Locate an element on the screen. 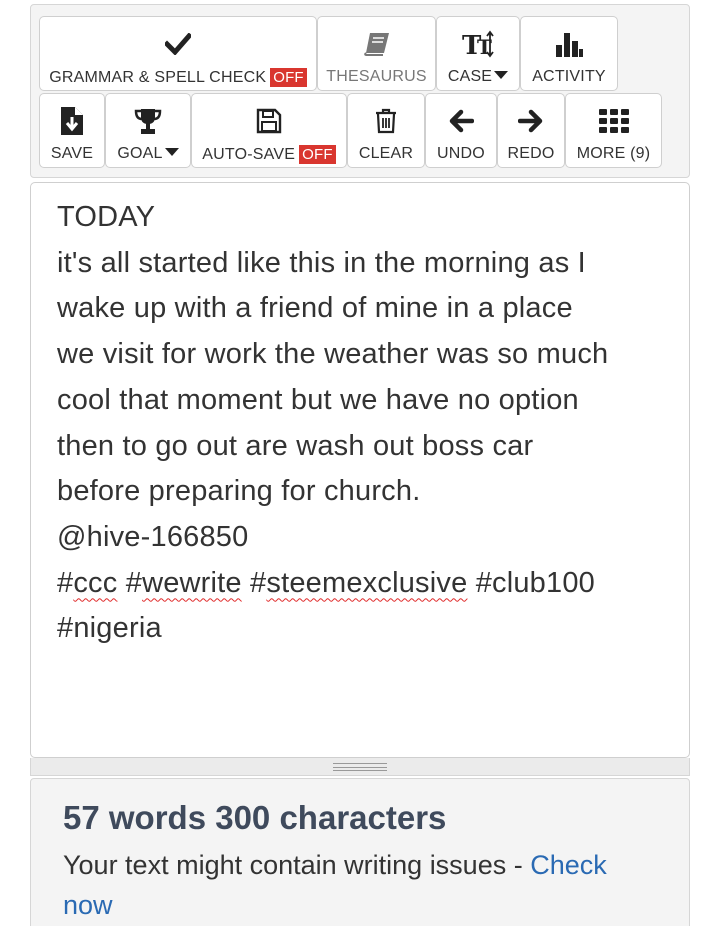 The image size is (720, 926). editor-line: wake up with a friend of mine in a place is located at coordinates (315, 308).